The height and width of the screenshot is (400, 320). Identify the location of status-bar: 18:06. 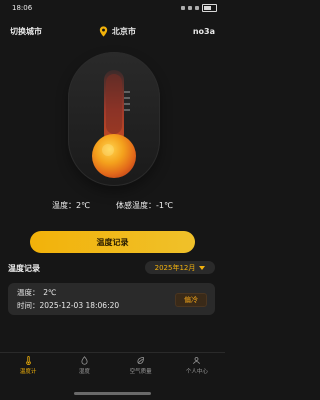
(112, 8).